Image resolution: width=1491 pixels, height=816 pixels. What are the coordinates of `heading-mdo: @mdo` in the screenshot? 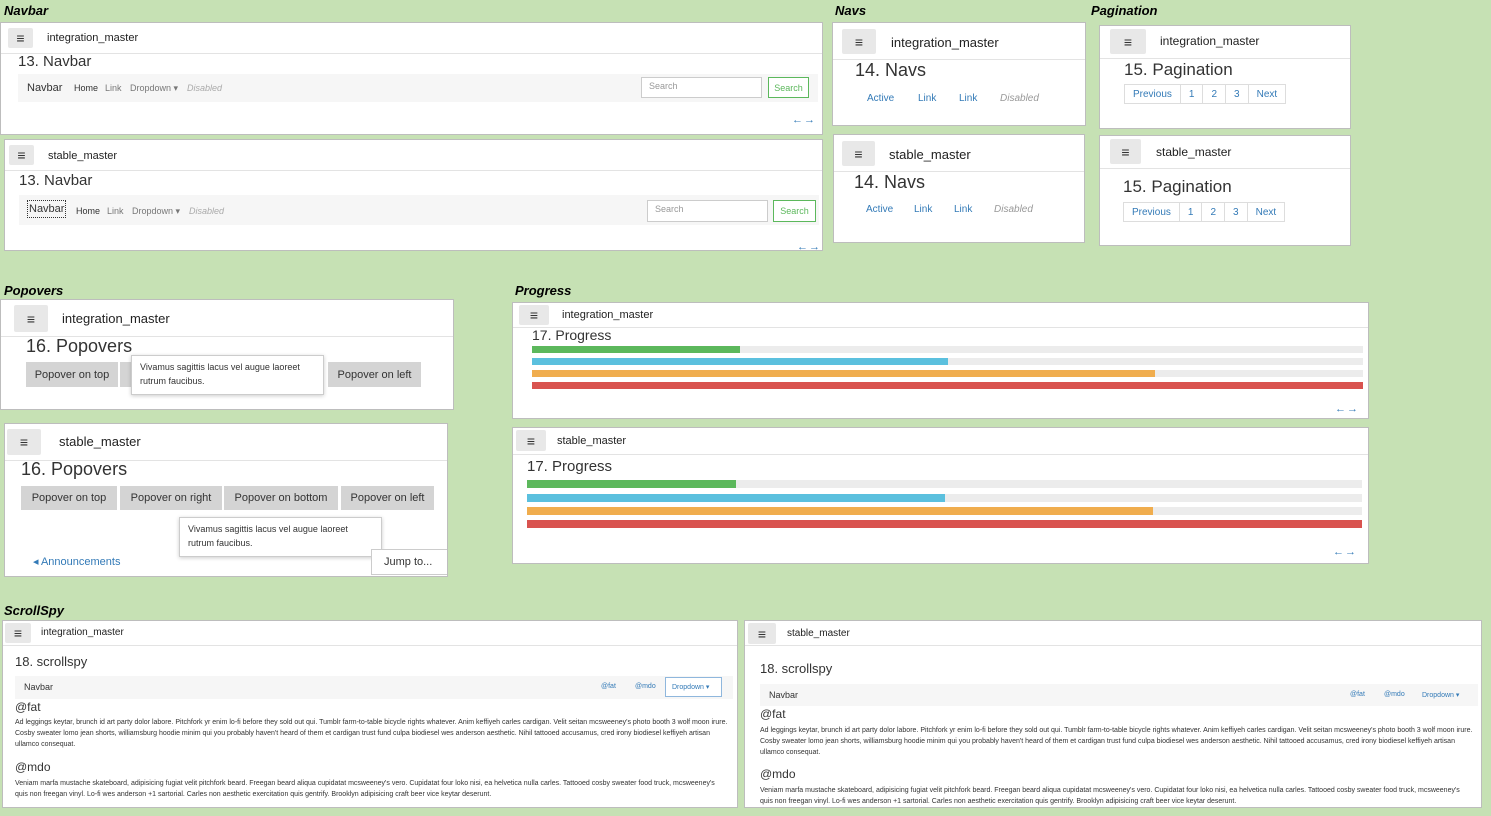 It's located at (778, 774).